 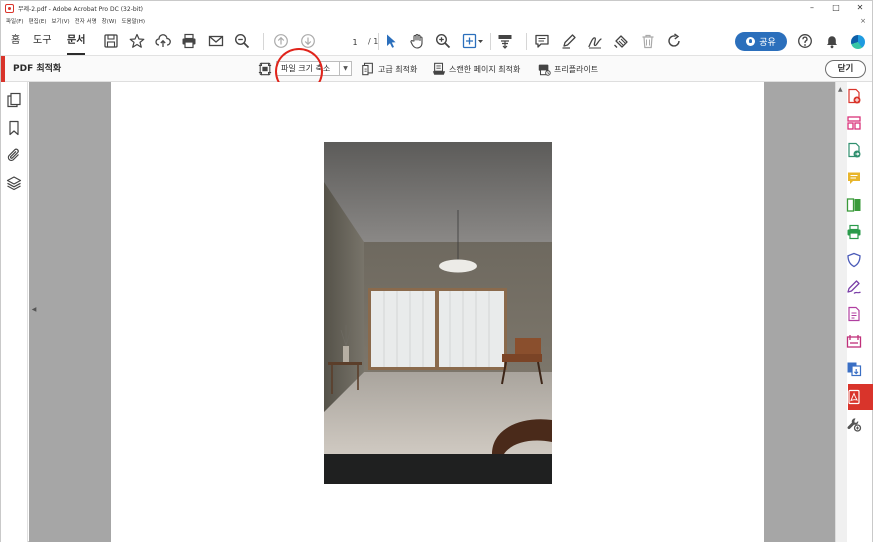 What do you see at coordinates (595, 41) in the screenshot?
I see `sign-icon` at bounding box center [595, 41].